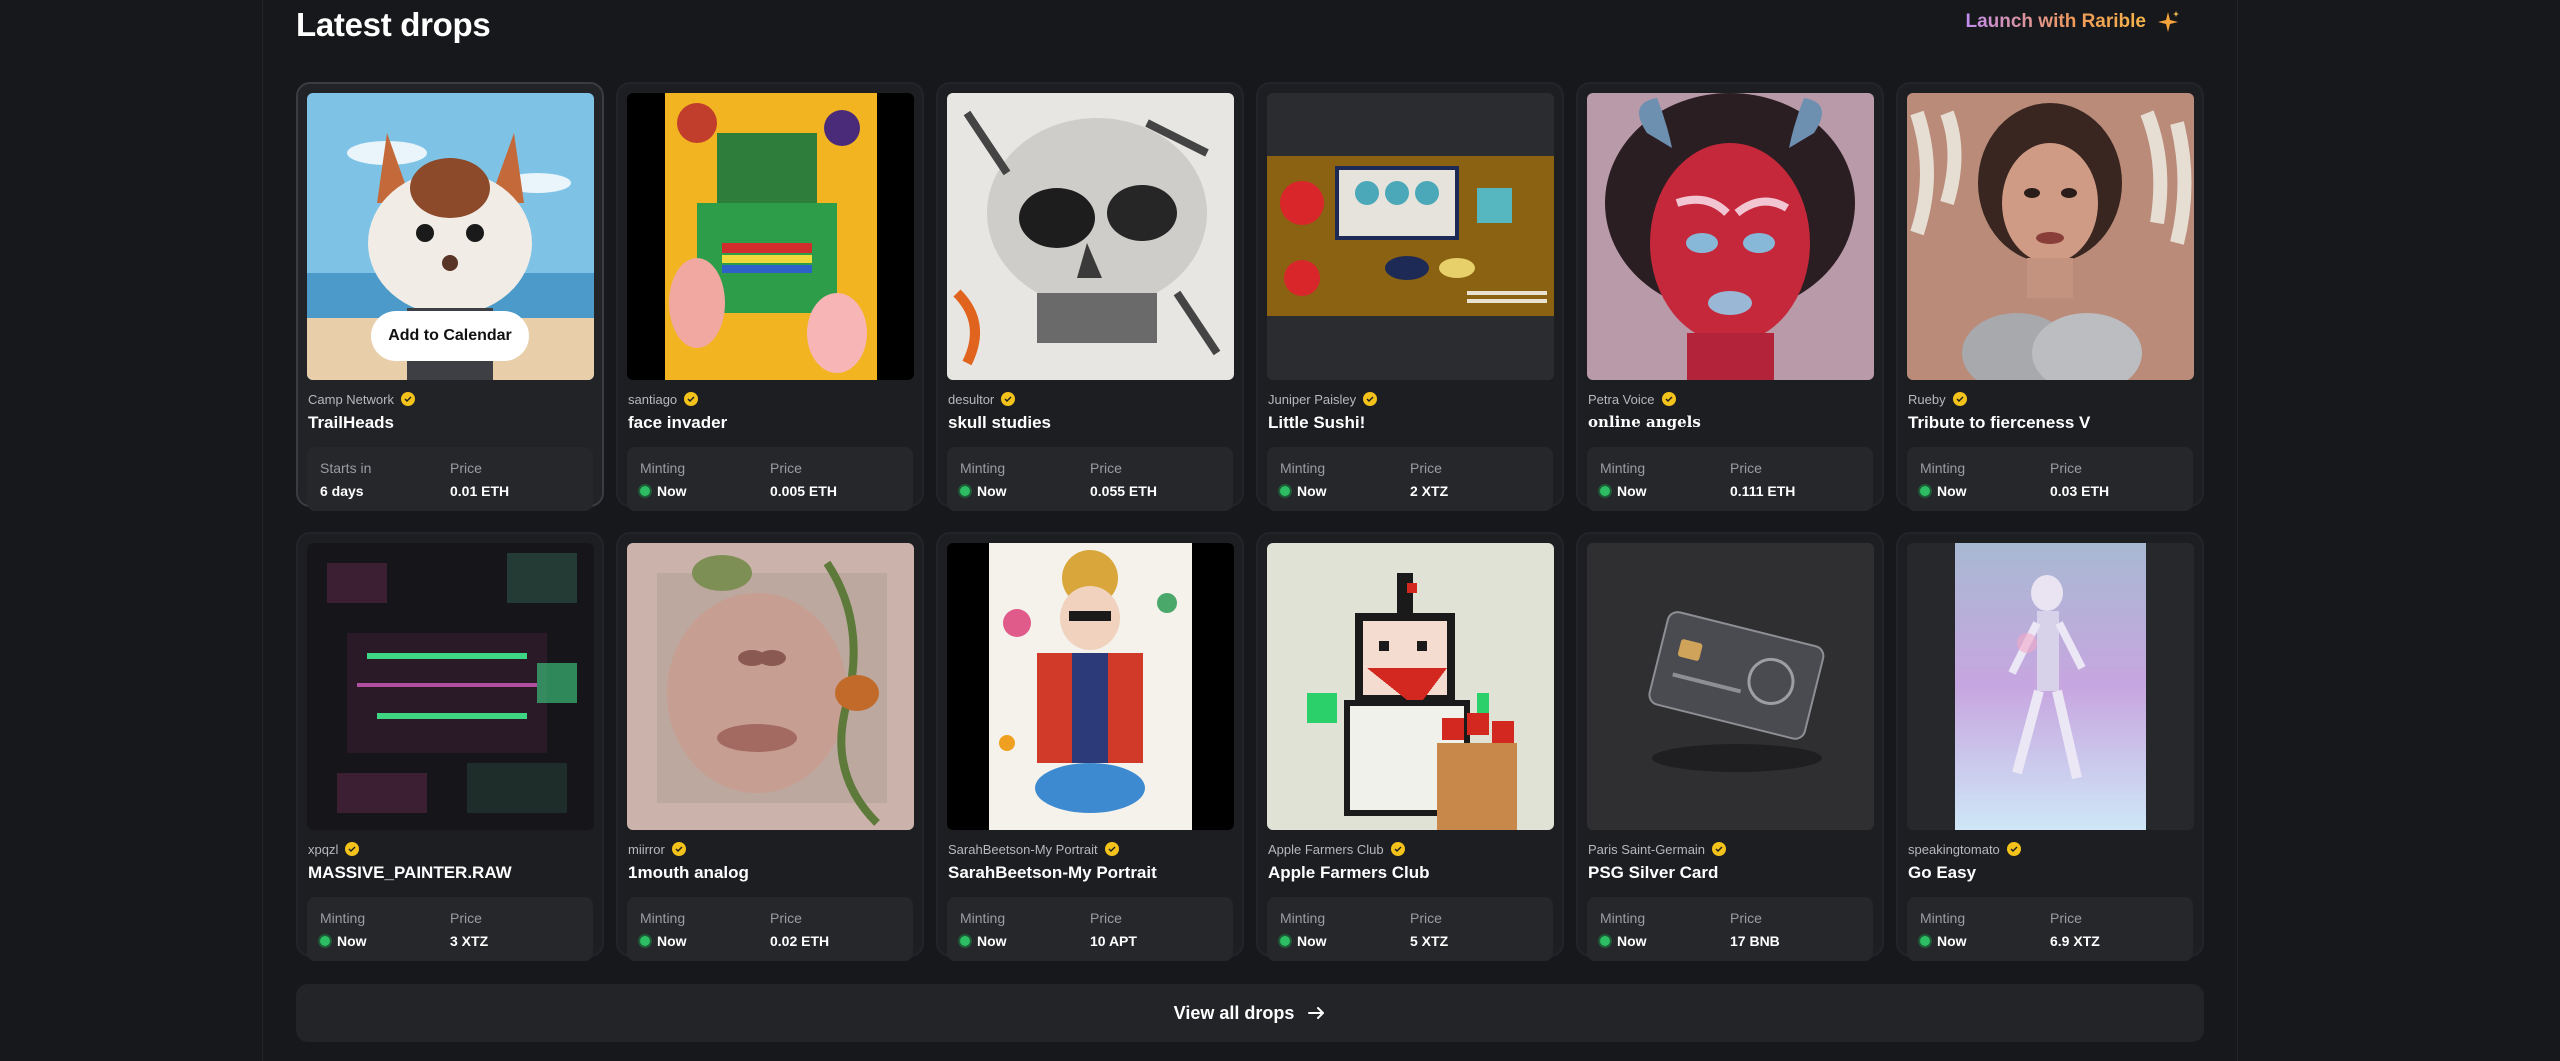 The width and height of the screenshot is (2560, 1061). What do you see at coordinates (351, 399) in the screenshot?
I see `creator-name: Camp Network` at bounding box center [351, 399].